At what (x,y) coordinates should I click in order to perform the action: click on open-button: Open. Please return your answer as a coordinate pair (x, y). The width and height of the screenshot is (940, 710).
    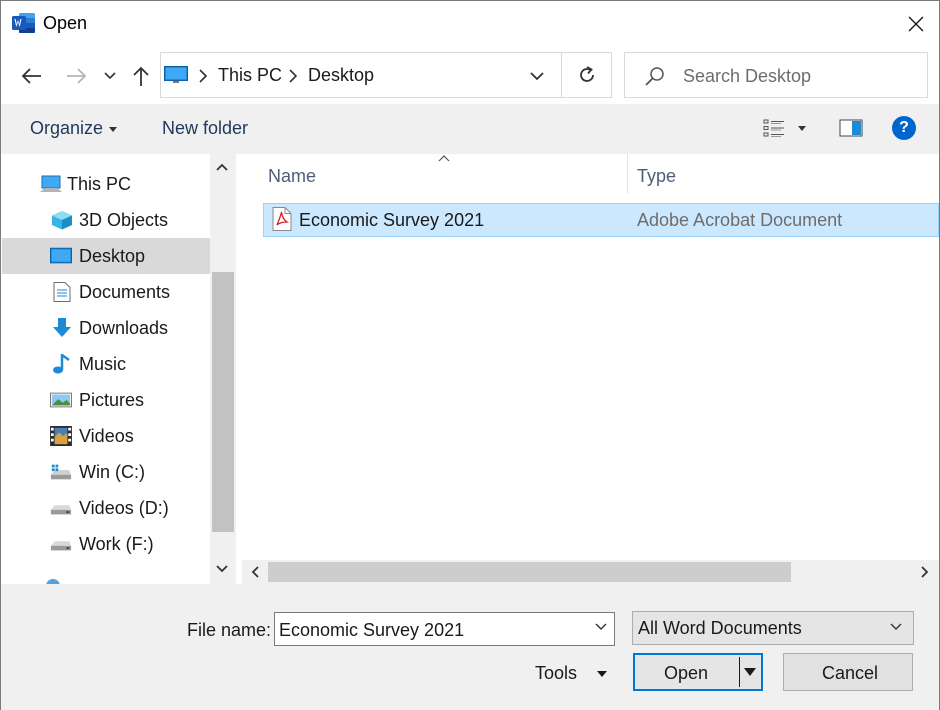
    Looking at the image, I should click on (698, 672).